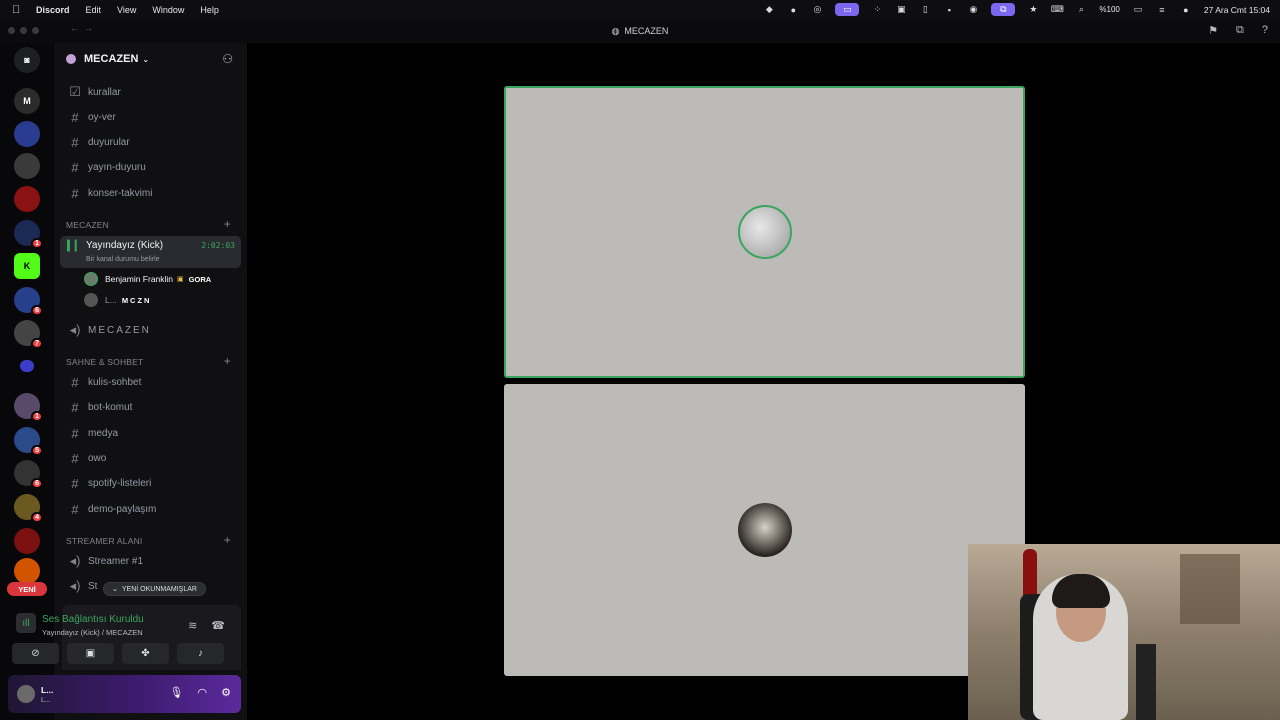 This screenshot has width=1280, height=720. What do you see at coordinates (203, 692) in the screenshot?
I see `headphones-icon: ◠` at bounding box center [203, 692].